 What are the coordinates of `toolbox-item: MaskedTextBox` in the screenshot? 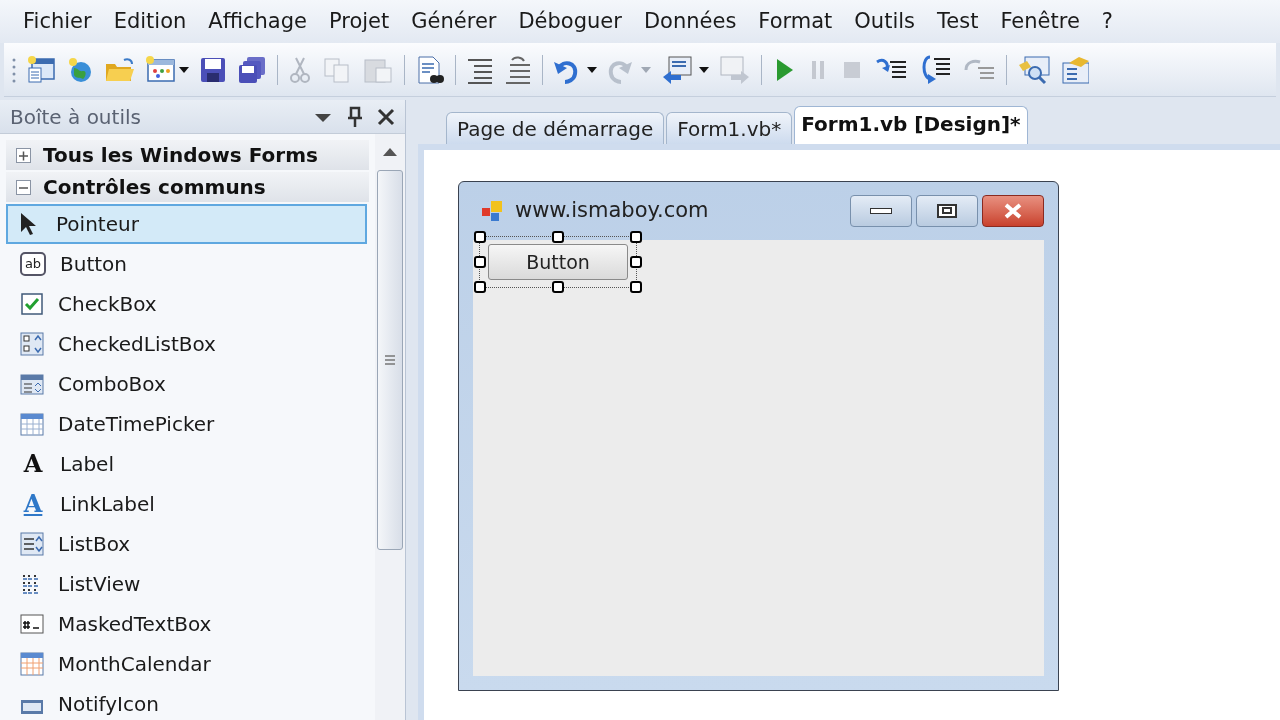 It's located at (186, 624).